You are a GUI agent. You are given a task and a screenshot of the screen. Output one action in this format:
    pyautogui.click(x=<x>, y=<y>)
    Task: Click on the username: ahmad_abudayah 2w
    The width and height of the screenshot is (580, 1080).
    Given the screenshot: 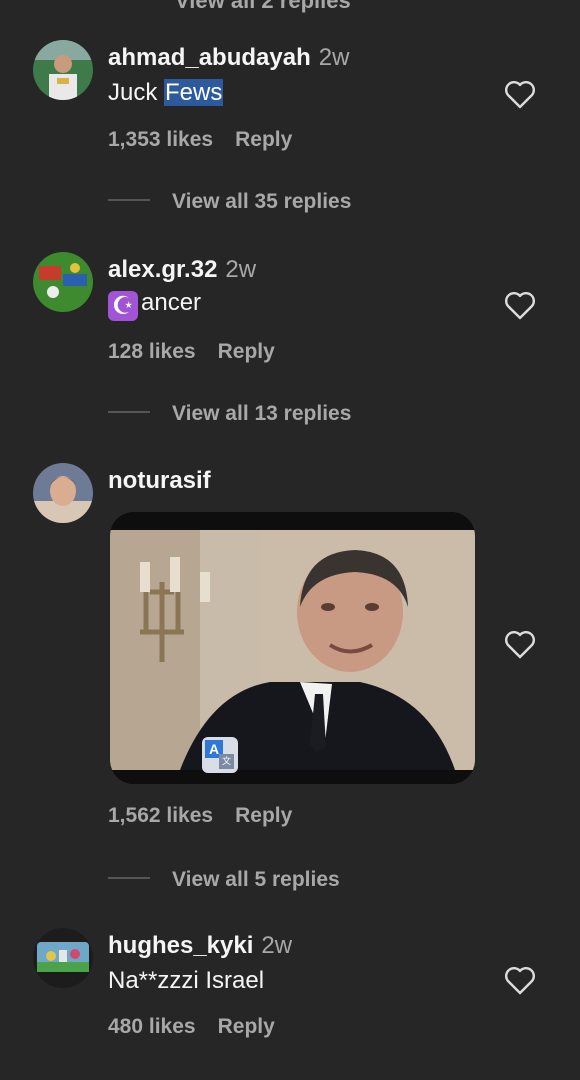 What is the action you would take?
    pyautogui.click(x=228, y=58)
    